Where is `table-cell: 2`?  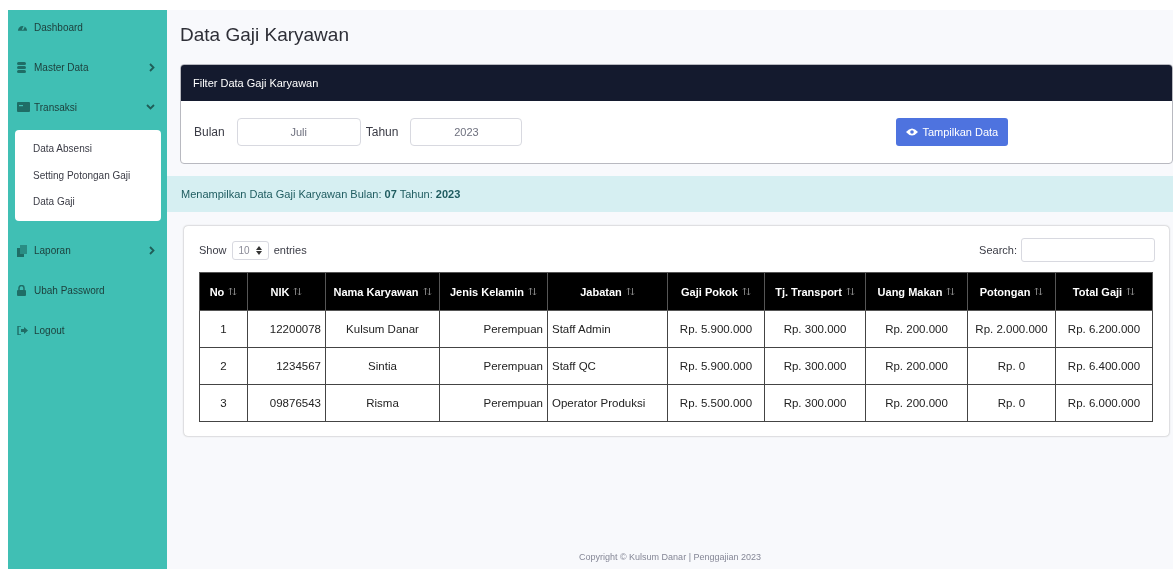
table-cell: 2 is located at coordinates (223, 366).